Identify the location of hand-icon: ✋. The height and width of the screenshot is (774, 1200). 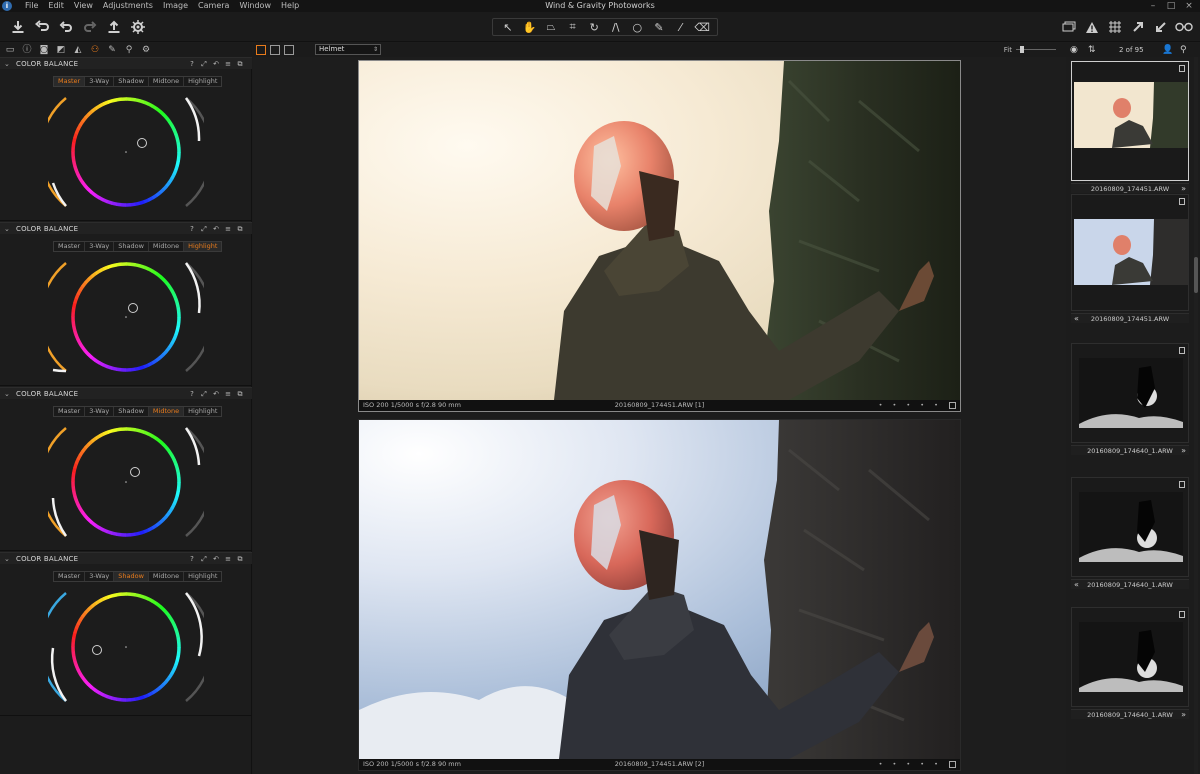
(529, 27).